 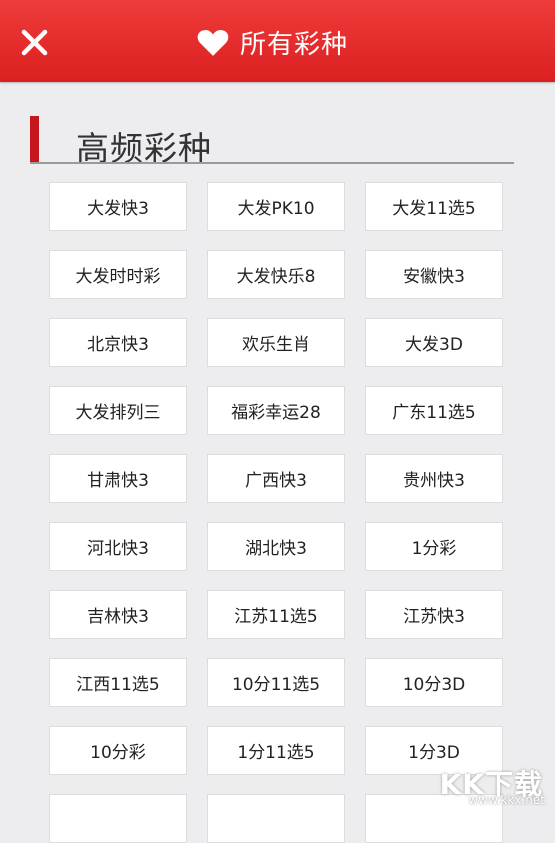 I want to click on lottery-button: 贵州快3, so click(x=434, y=478).